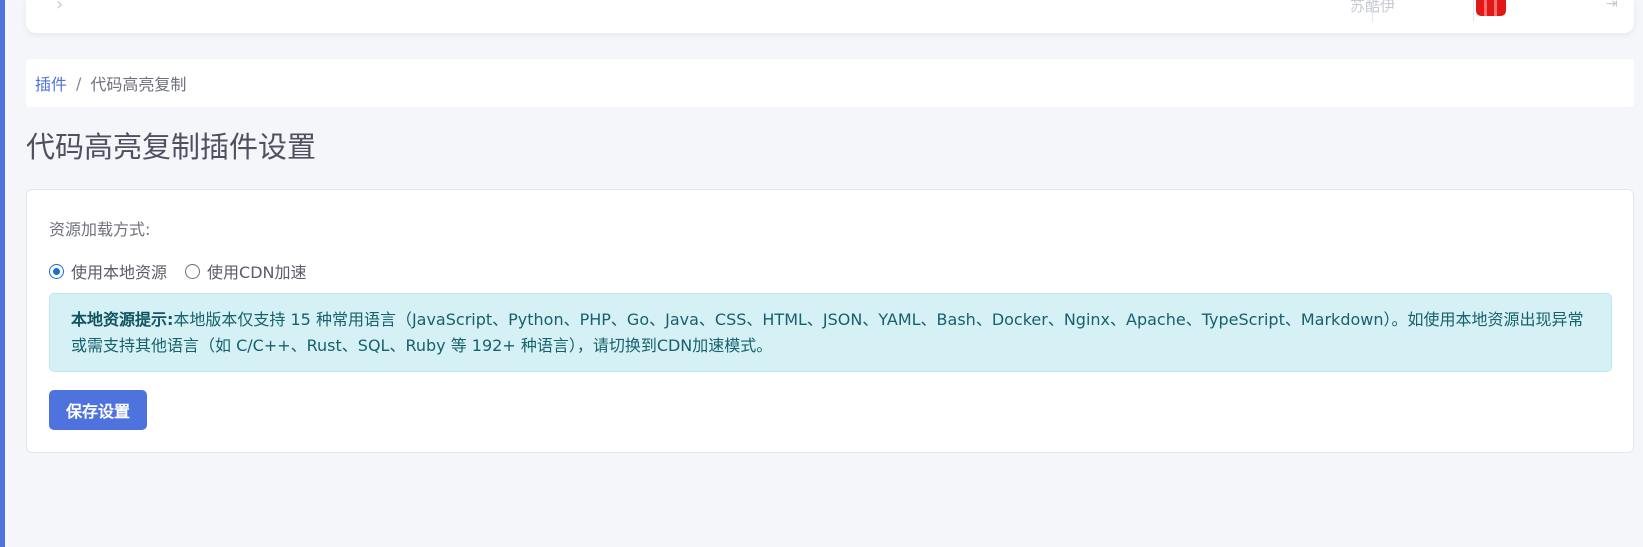 The height and width of the screenshot is (547, 1643). What do you see at coordinates (138, 84) in the screenshot?
I see `breadcrumb-current: 代码高亮复制` at bounding box center [138, 84].